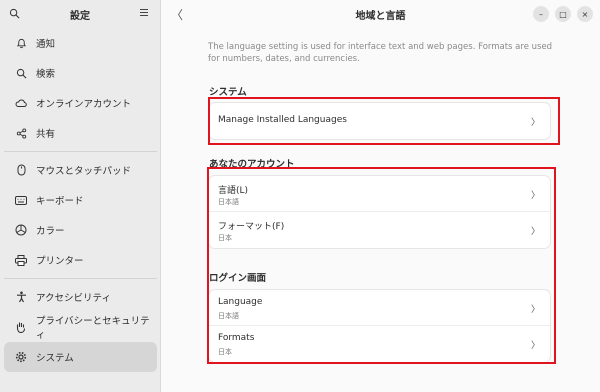 Image resolution: width=600 pixels, height=392 pixels. What do you see at coordinates (80, 230) in the screenshot?
I see `sidebar-item-color: カラー` at bounding box center [80, 230].